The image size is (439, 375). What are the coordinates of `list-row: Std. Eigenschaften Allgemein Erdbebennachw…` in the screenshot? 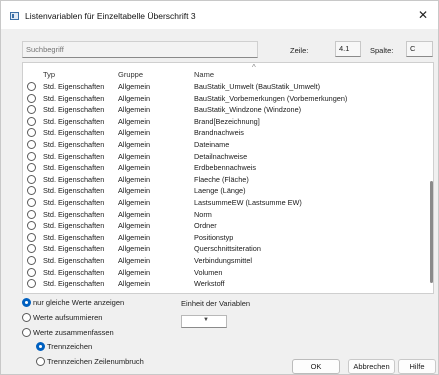 It's located at (223, 168).